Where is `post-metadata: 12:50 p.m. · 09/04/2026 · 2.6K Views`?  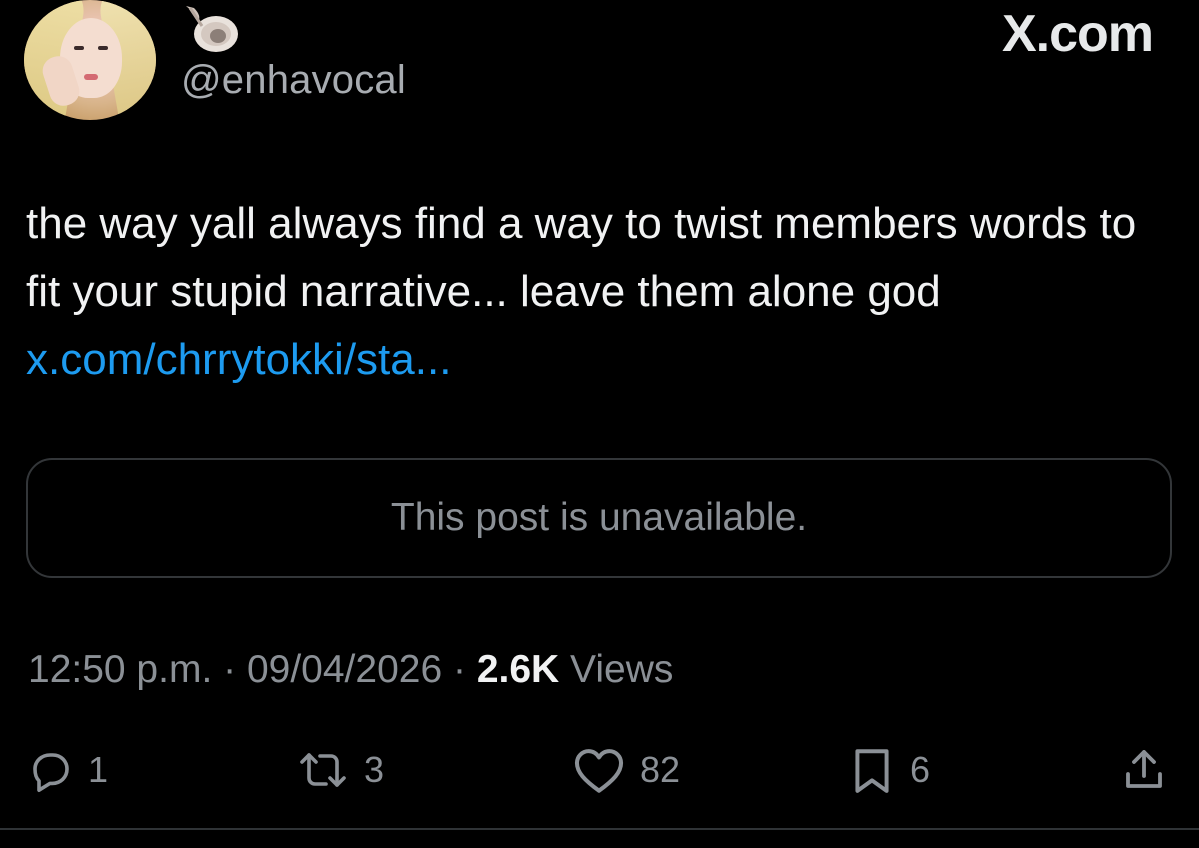
post-metadata: 12:50 p.m. · 09/04/2026 · 2.6K Views is located at coordinates (350, 670).